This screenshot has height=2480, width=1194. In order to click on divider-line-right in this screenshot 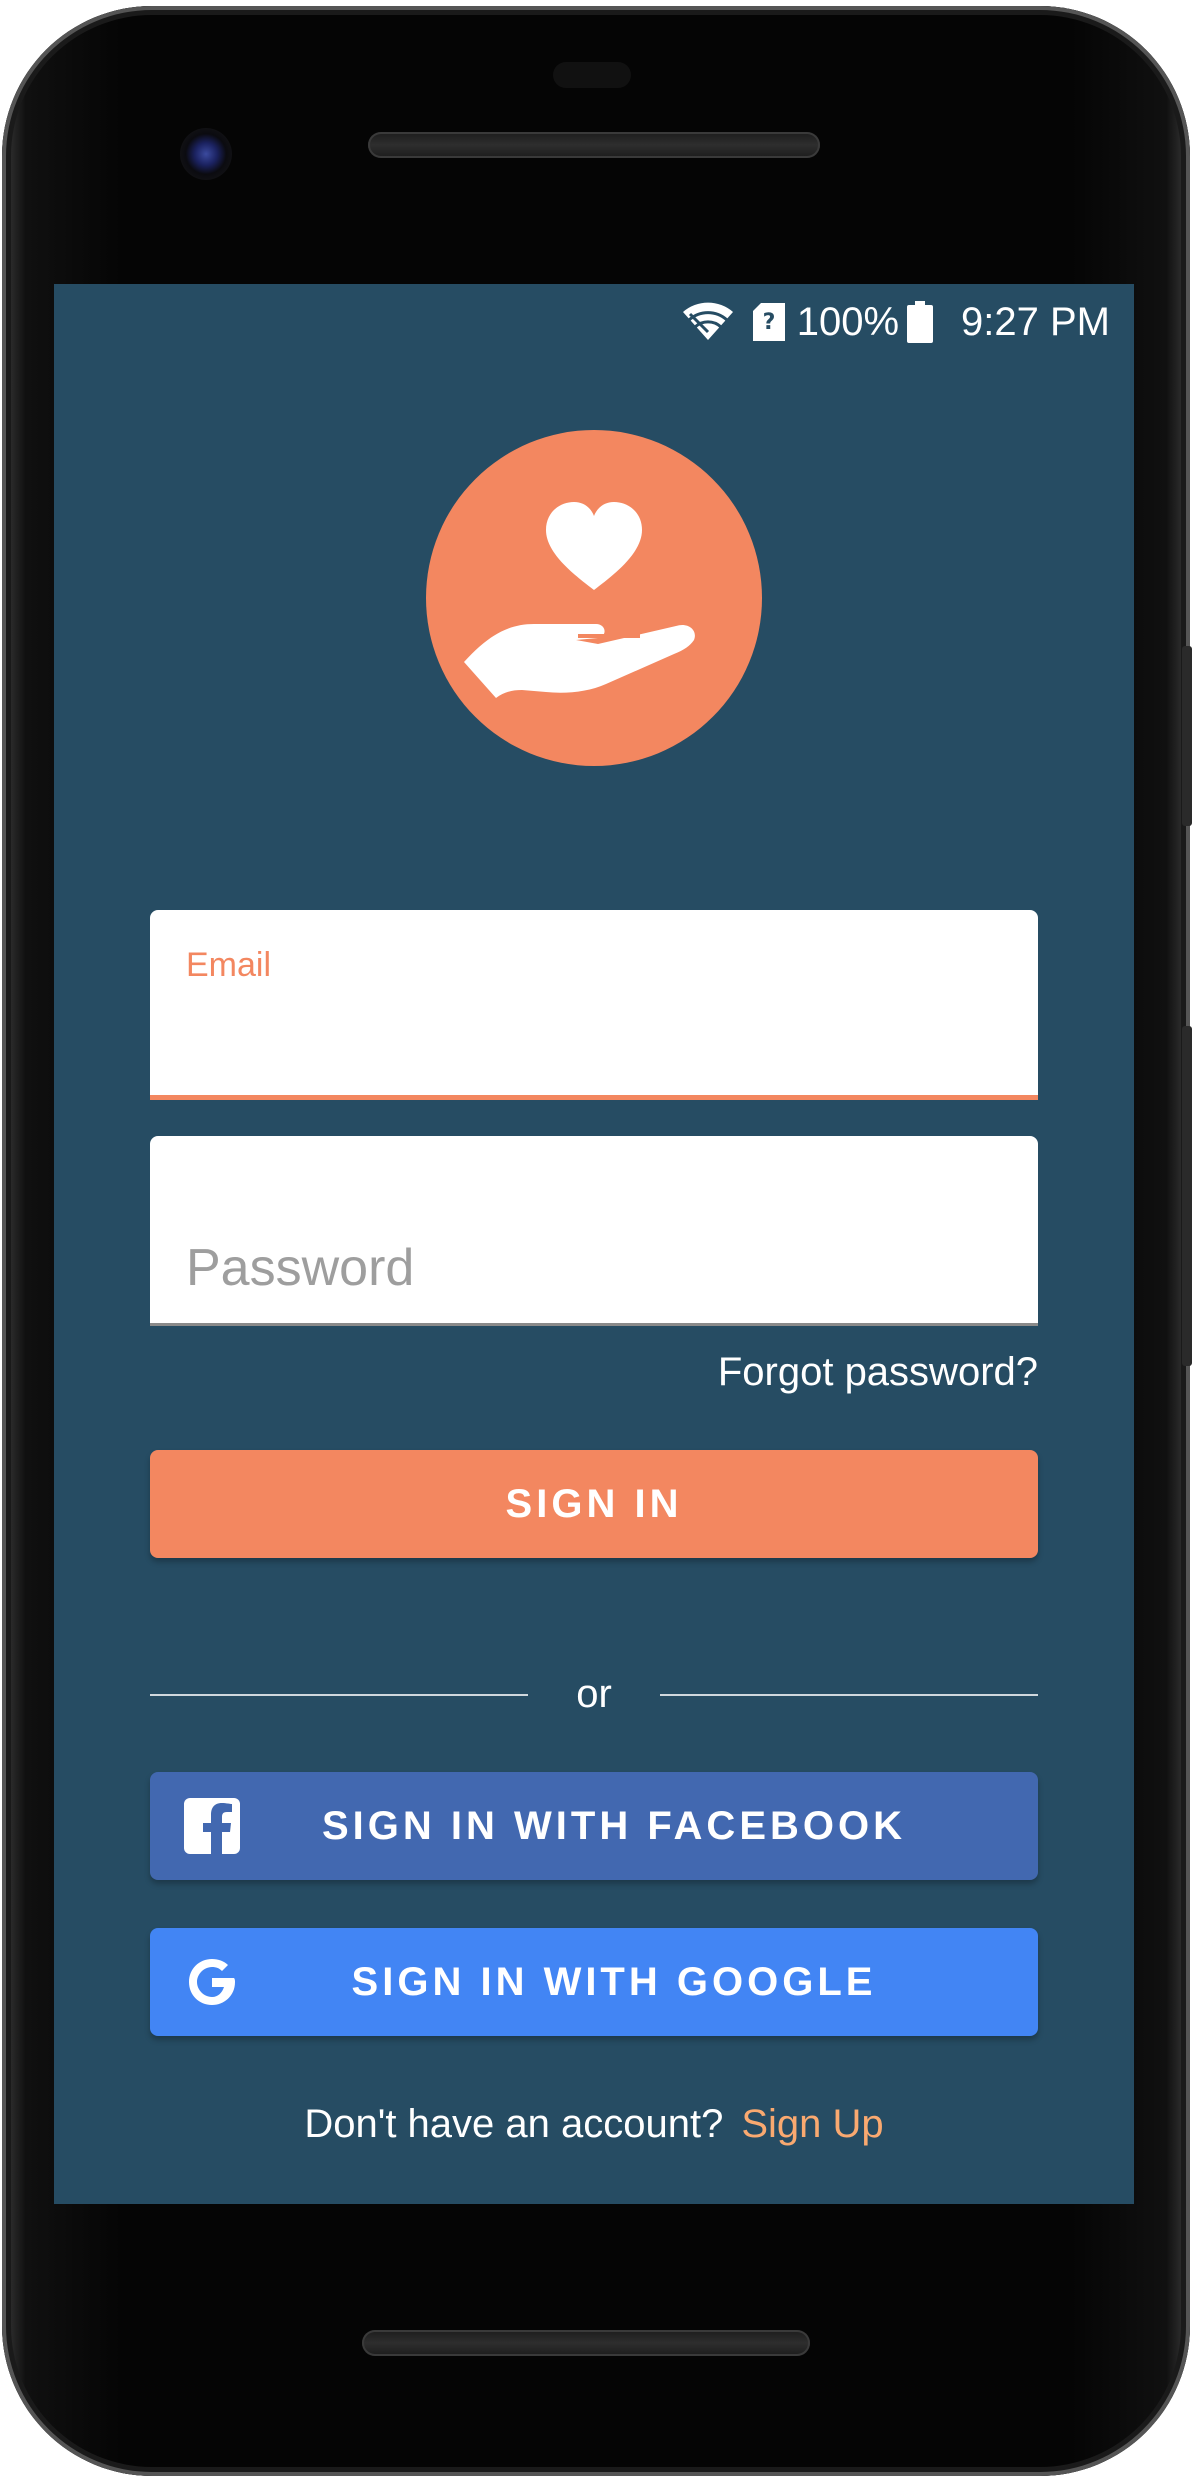, I will do `click(849, 1695)`.